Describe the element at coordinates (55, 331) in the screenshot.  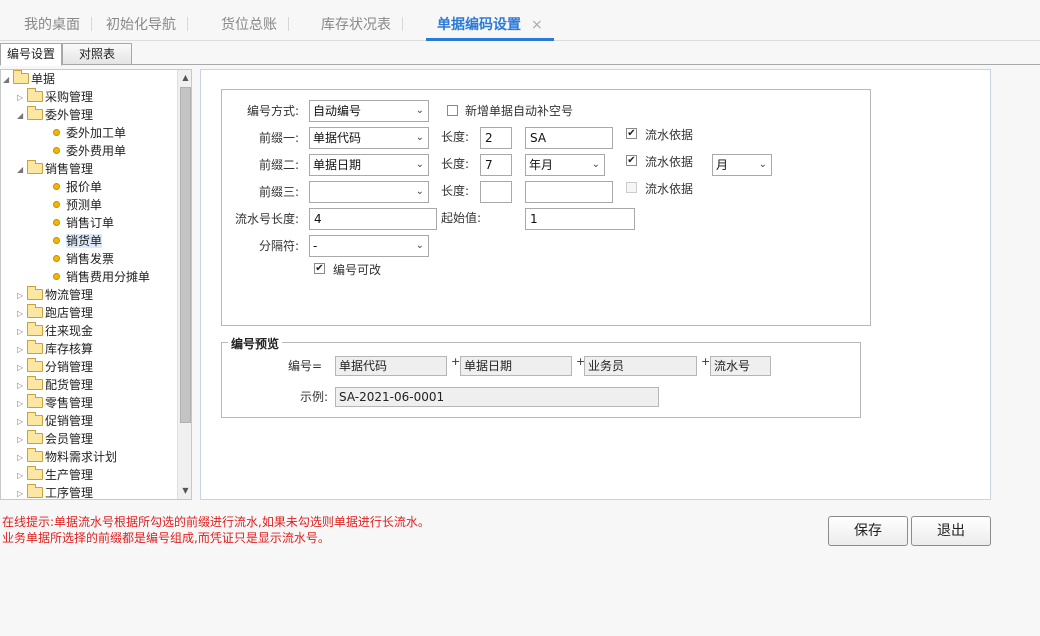
I see `tree-item-cash: ▷ 往来现金` at that location.